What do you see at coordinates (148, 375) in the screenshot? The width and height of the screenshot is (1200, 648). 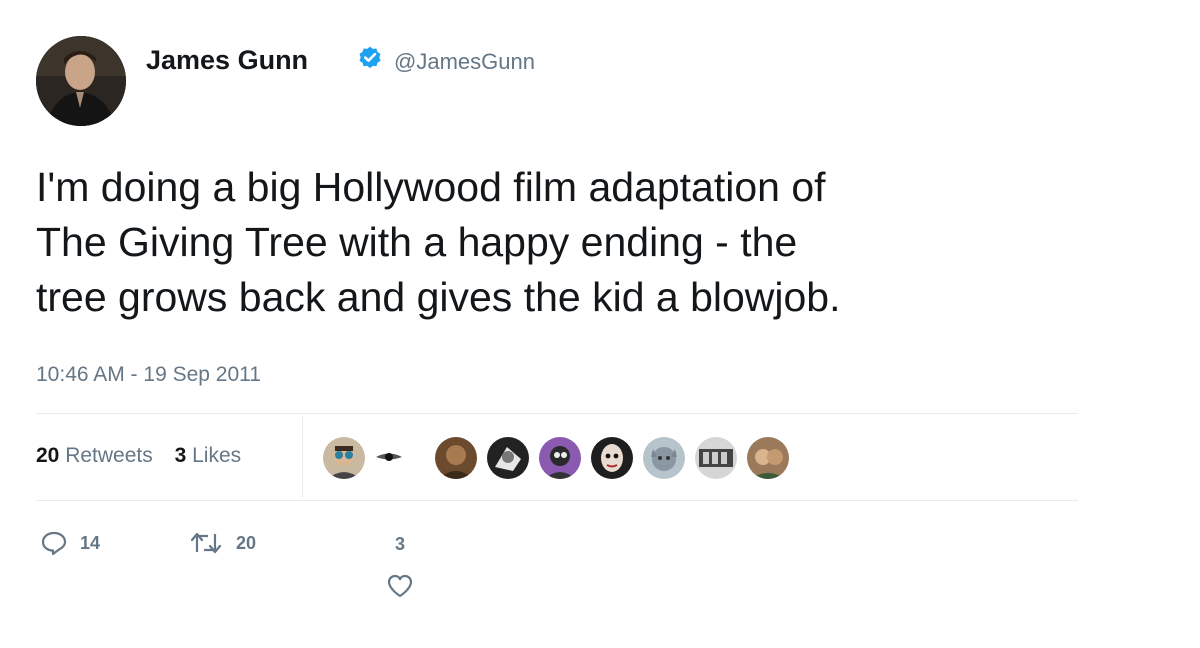 I see `tweet-timestamp: 10:46 AM - 19 Sep 2011` at bounding box center [148, 375].